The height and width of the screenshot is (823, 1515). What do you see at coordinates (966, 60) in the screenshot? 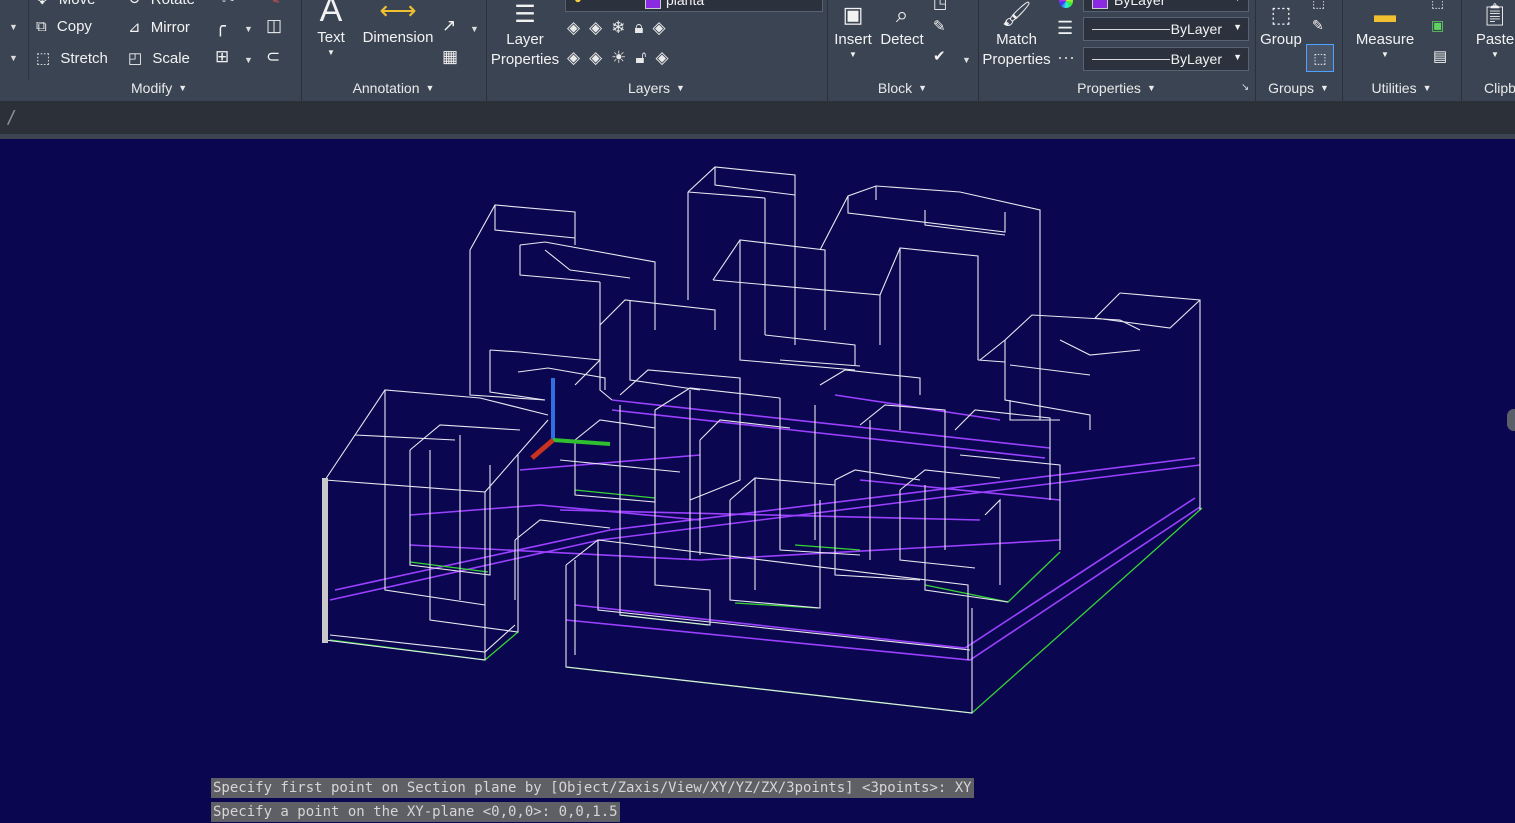
I see `attributes-dropdown-icon: ▼` at bounding box center [966, 60].